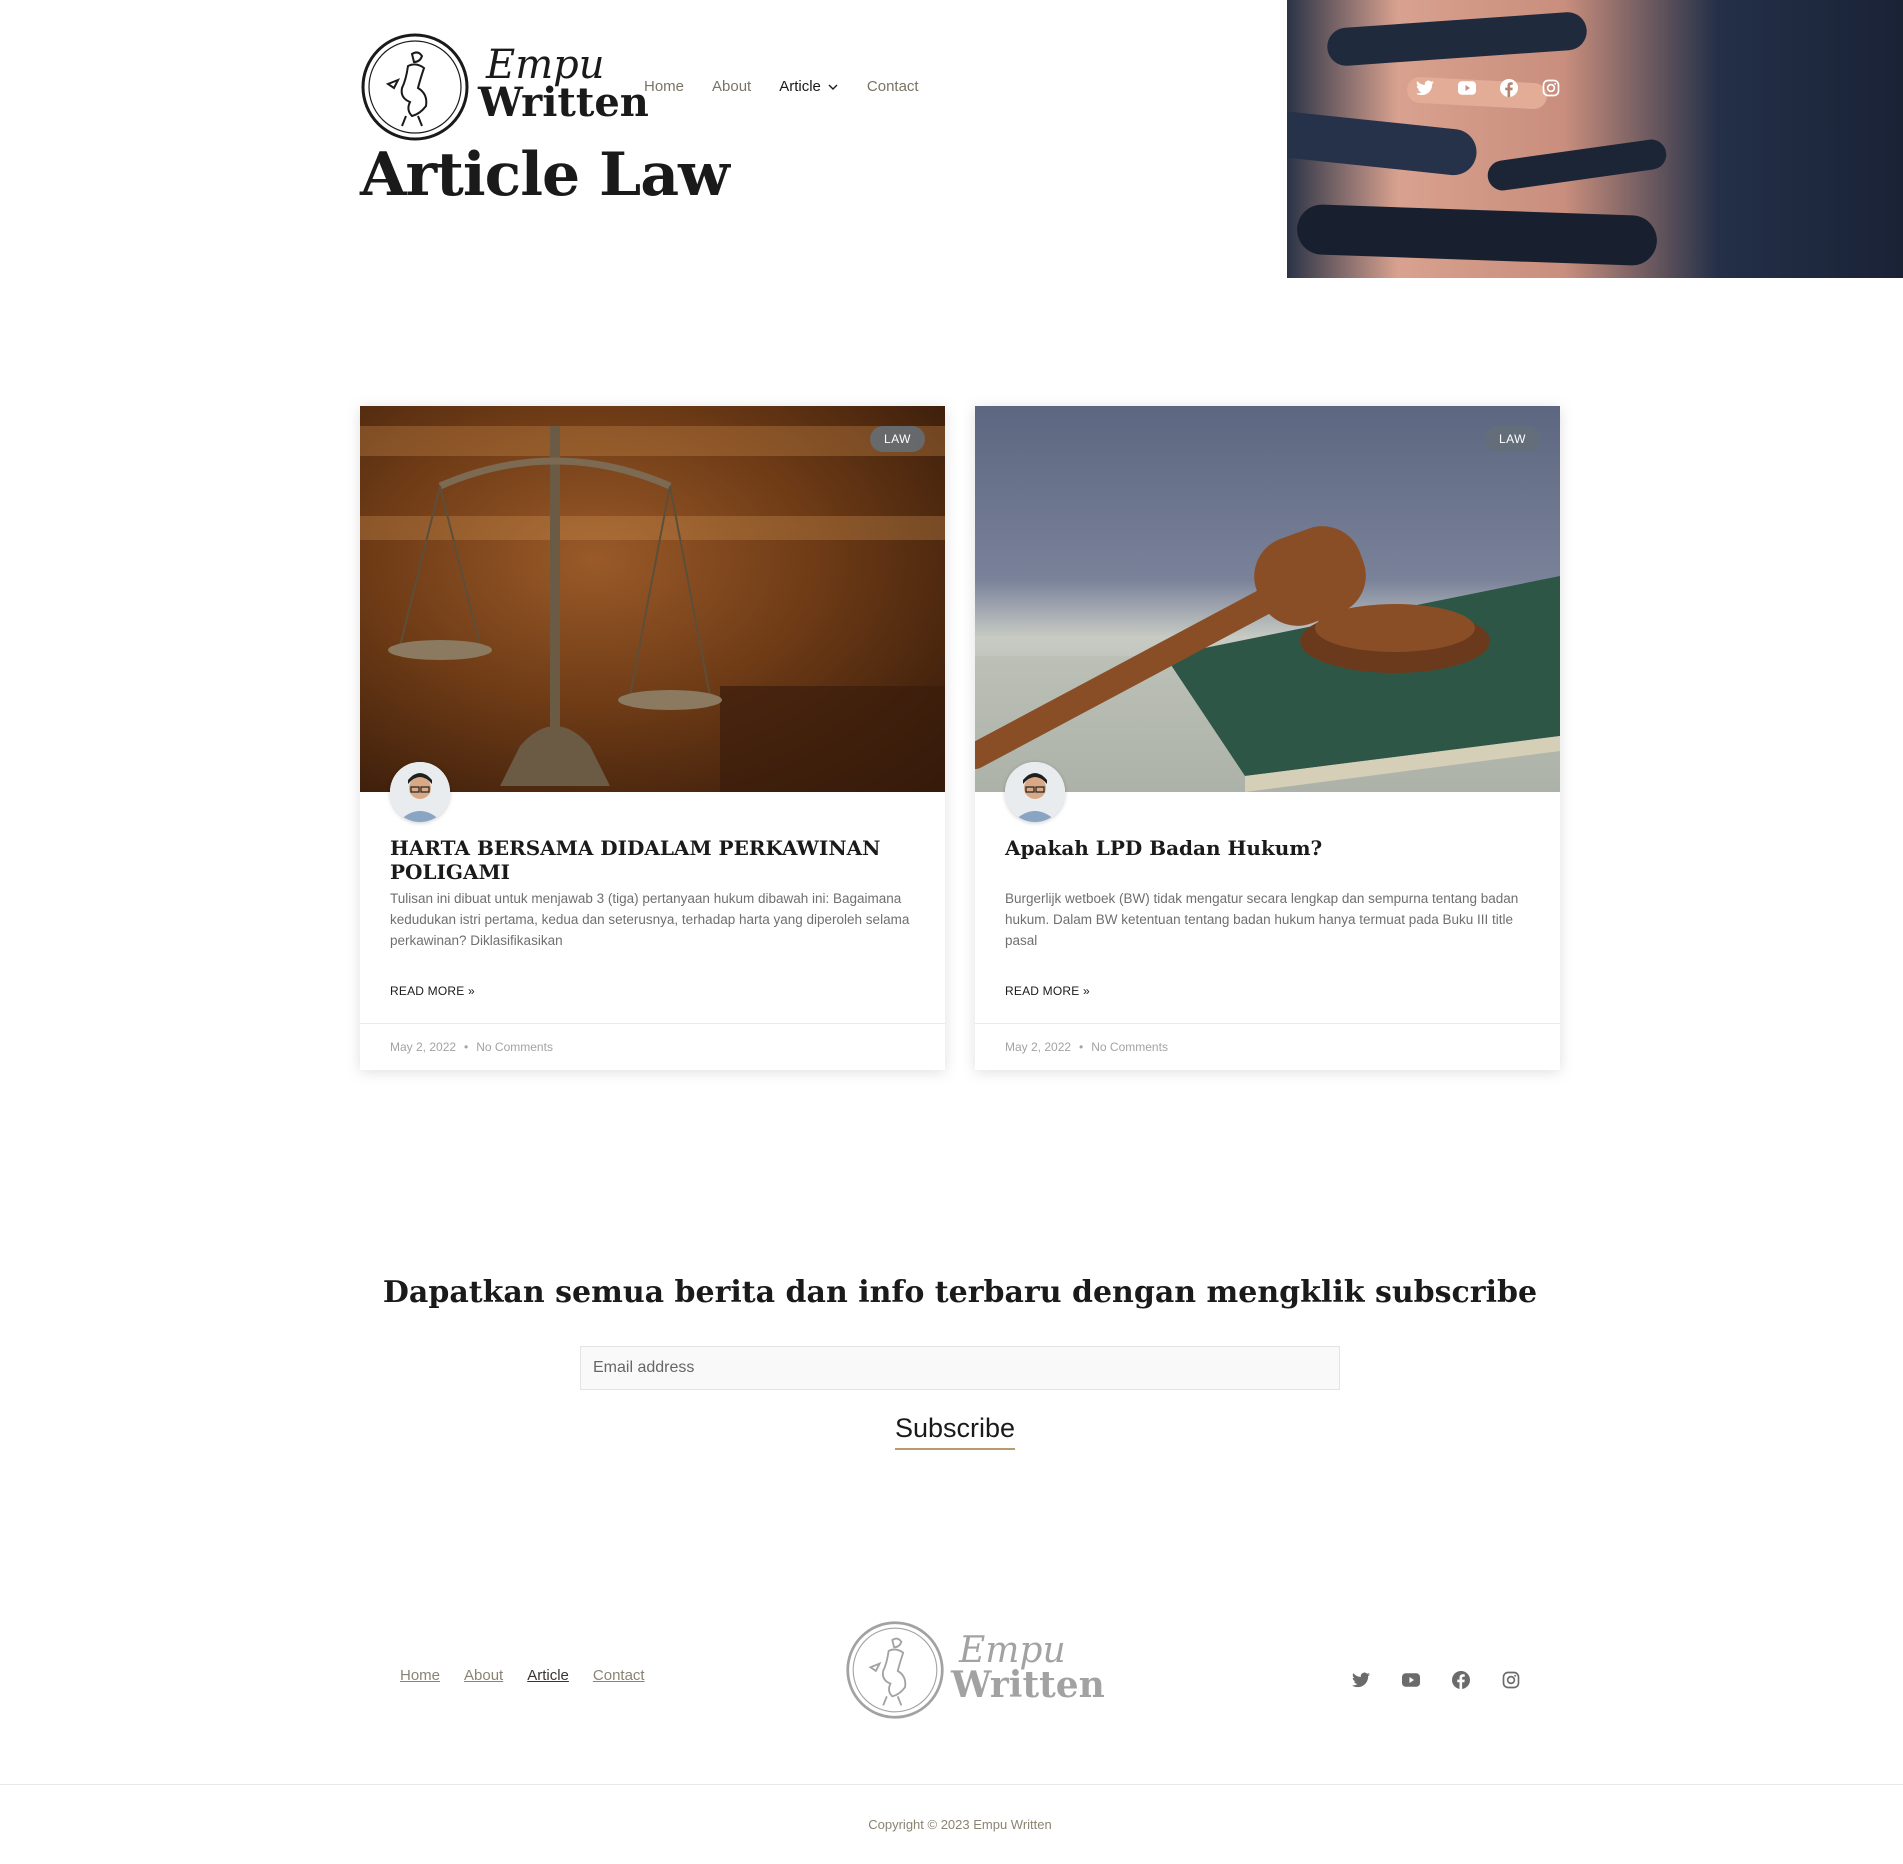 Image resolution: width=1903 pixels, height=1864 pixels. I want to click on site-logo: Empu Written, so click(504, 87).